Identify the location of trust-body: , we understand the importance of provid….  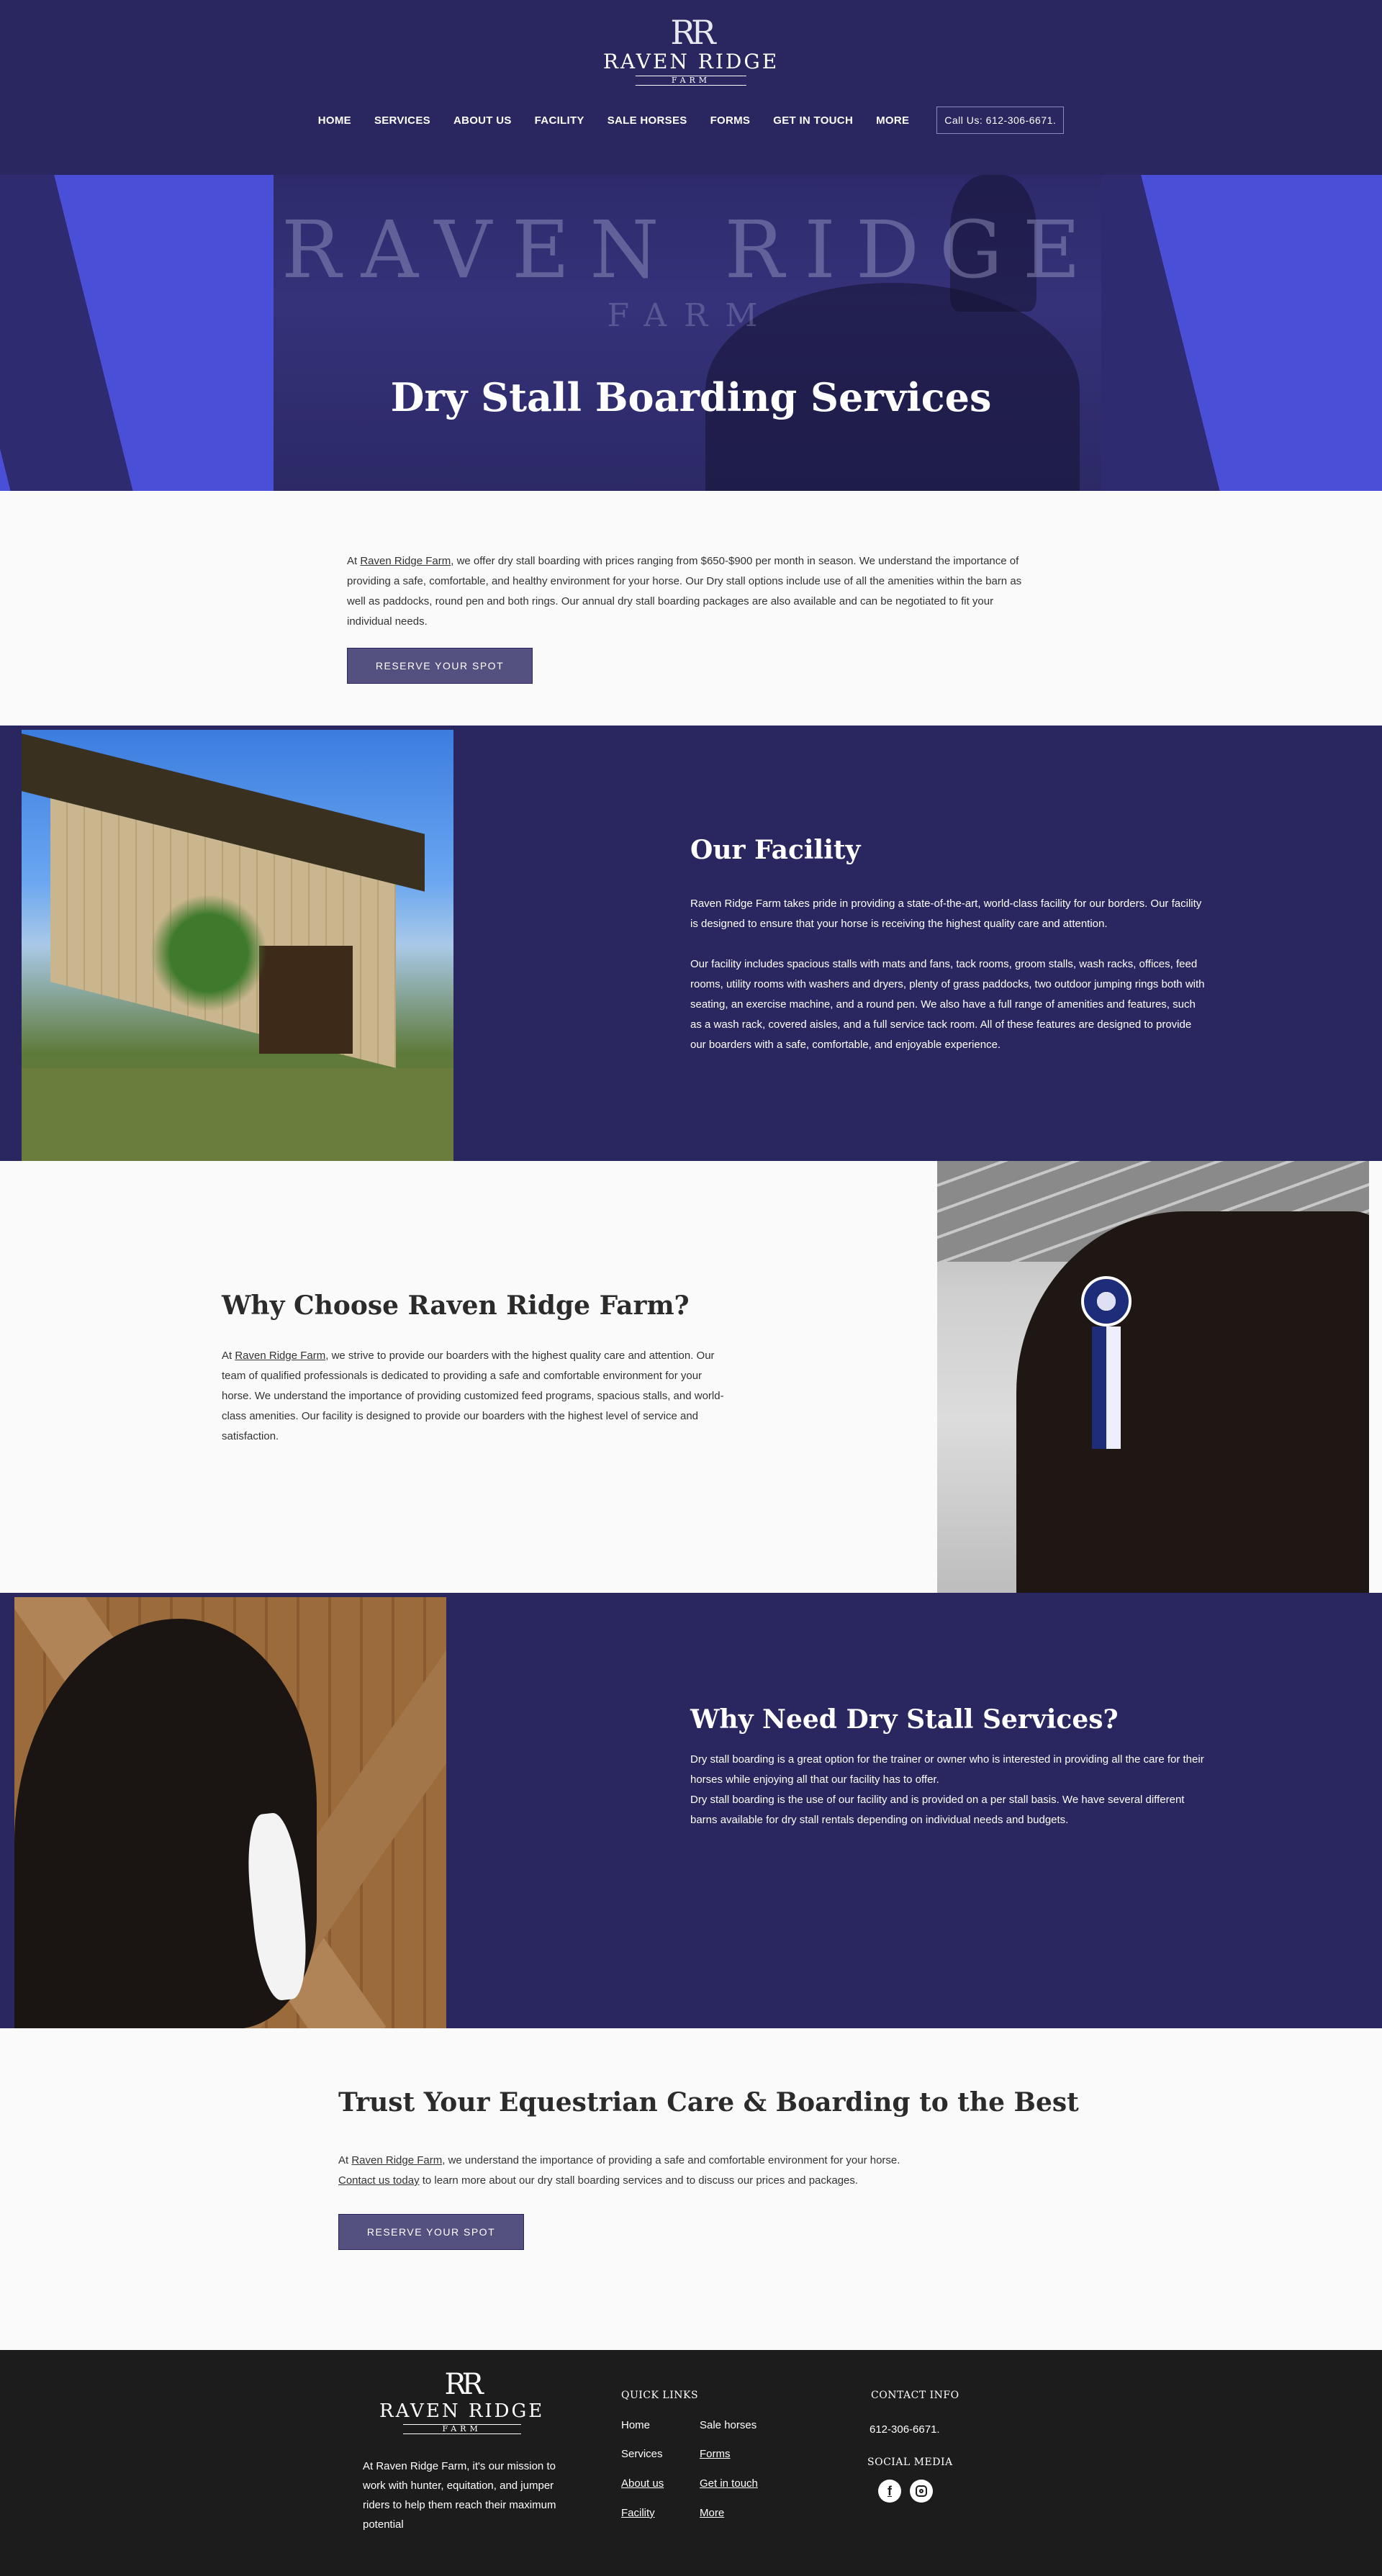
(671, 2160).